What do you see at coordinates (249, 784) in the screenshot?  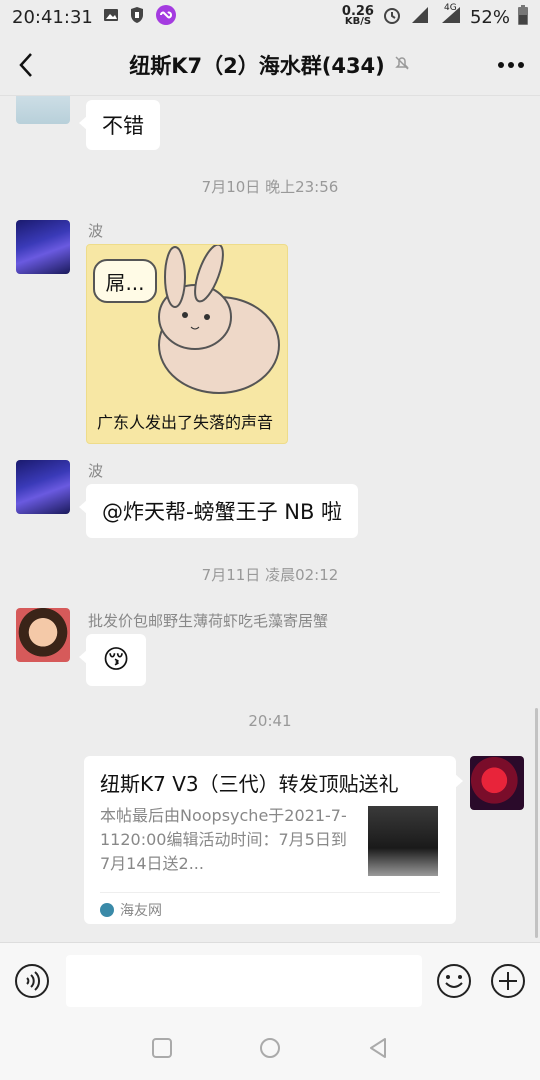 I see `link-card-title: 纽斯K7 V3（三代）转发顶贴送礼` at bounding box center [249, 784].